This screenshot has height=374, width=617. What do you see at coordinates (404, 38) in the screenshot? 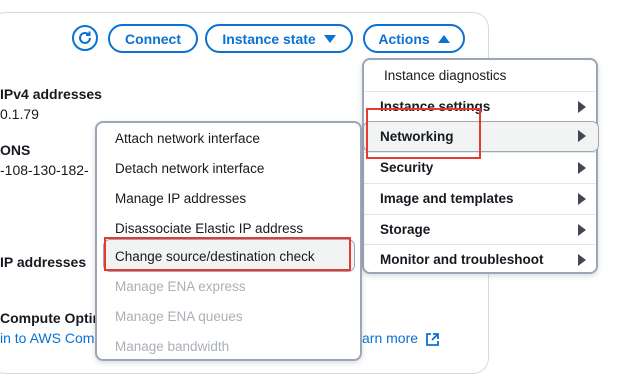
I see `actions-label: Actions` at bounding box center [404, 38].